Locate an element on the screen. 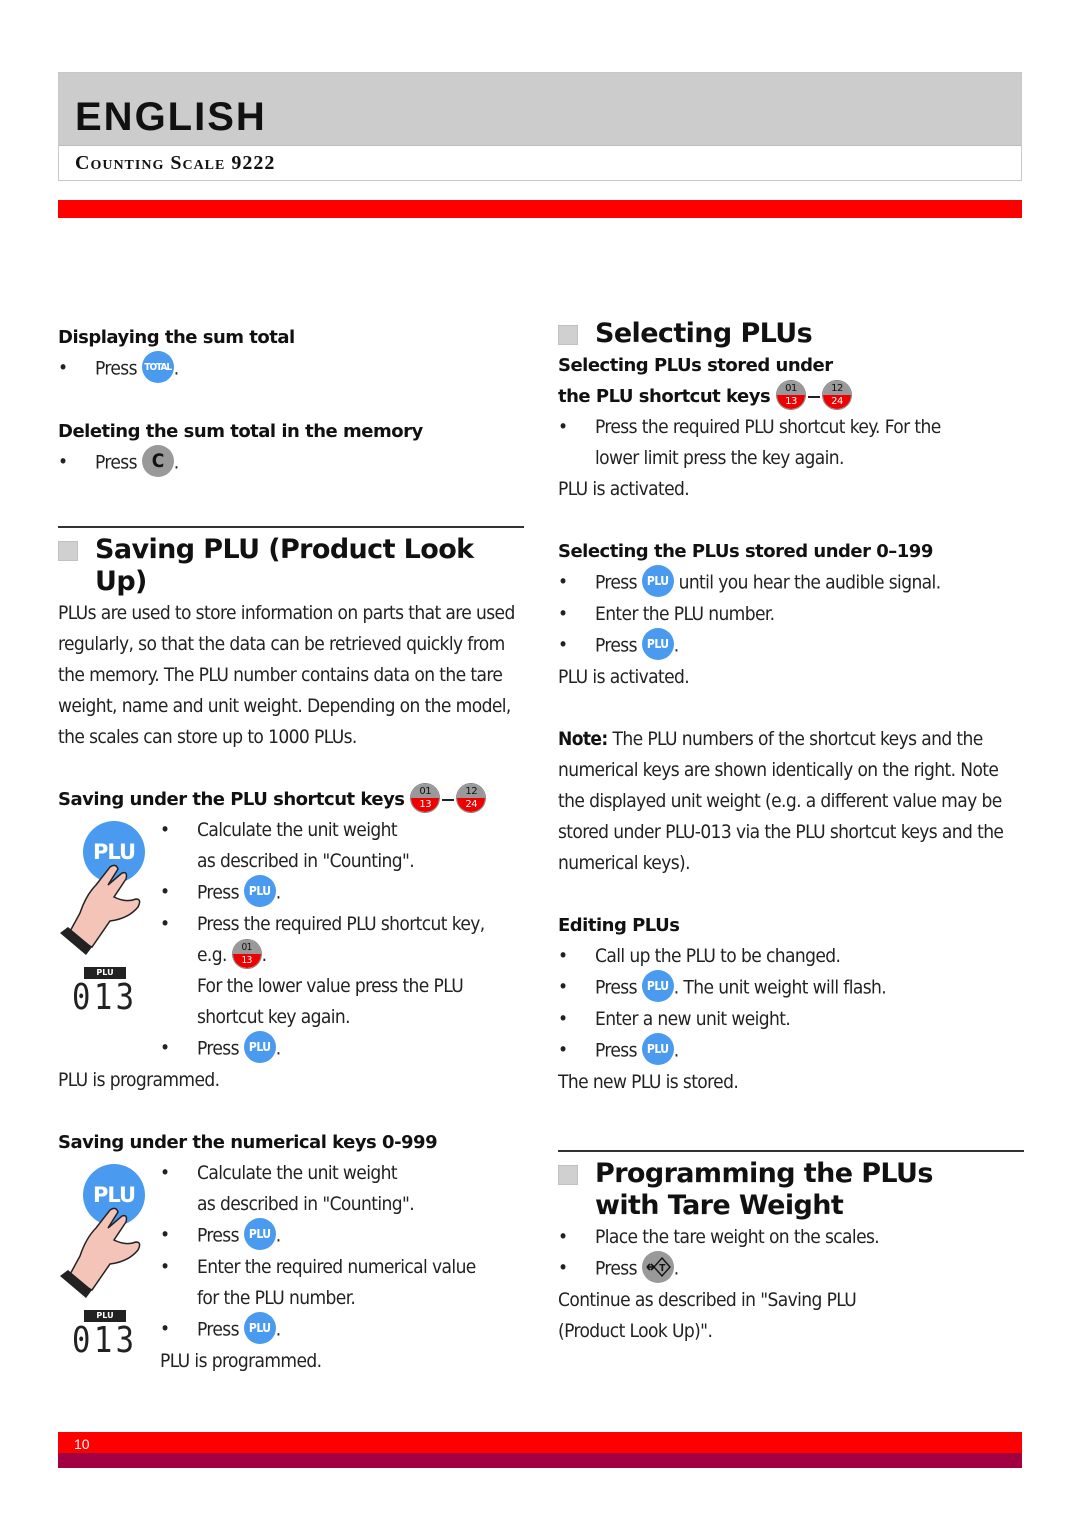 This screenshot has height=1527, width=1080. product-name: Counting Scale 9222 is located at coordinates (175, 163).